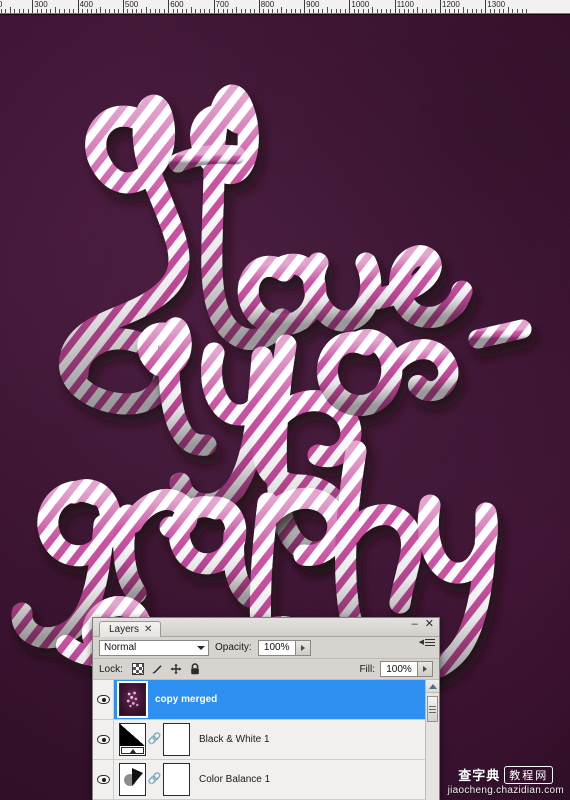 This screenshot has width=570, height=800. What do you see at coordinates (423, 624) in the screenshot?
I see `window-buttons: – ✕` at bounding box center [423, 624].